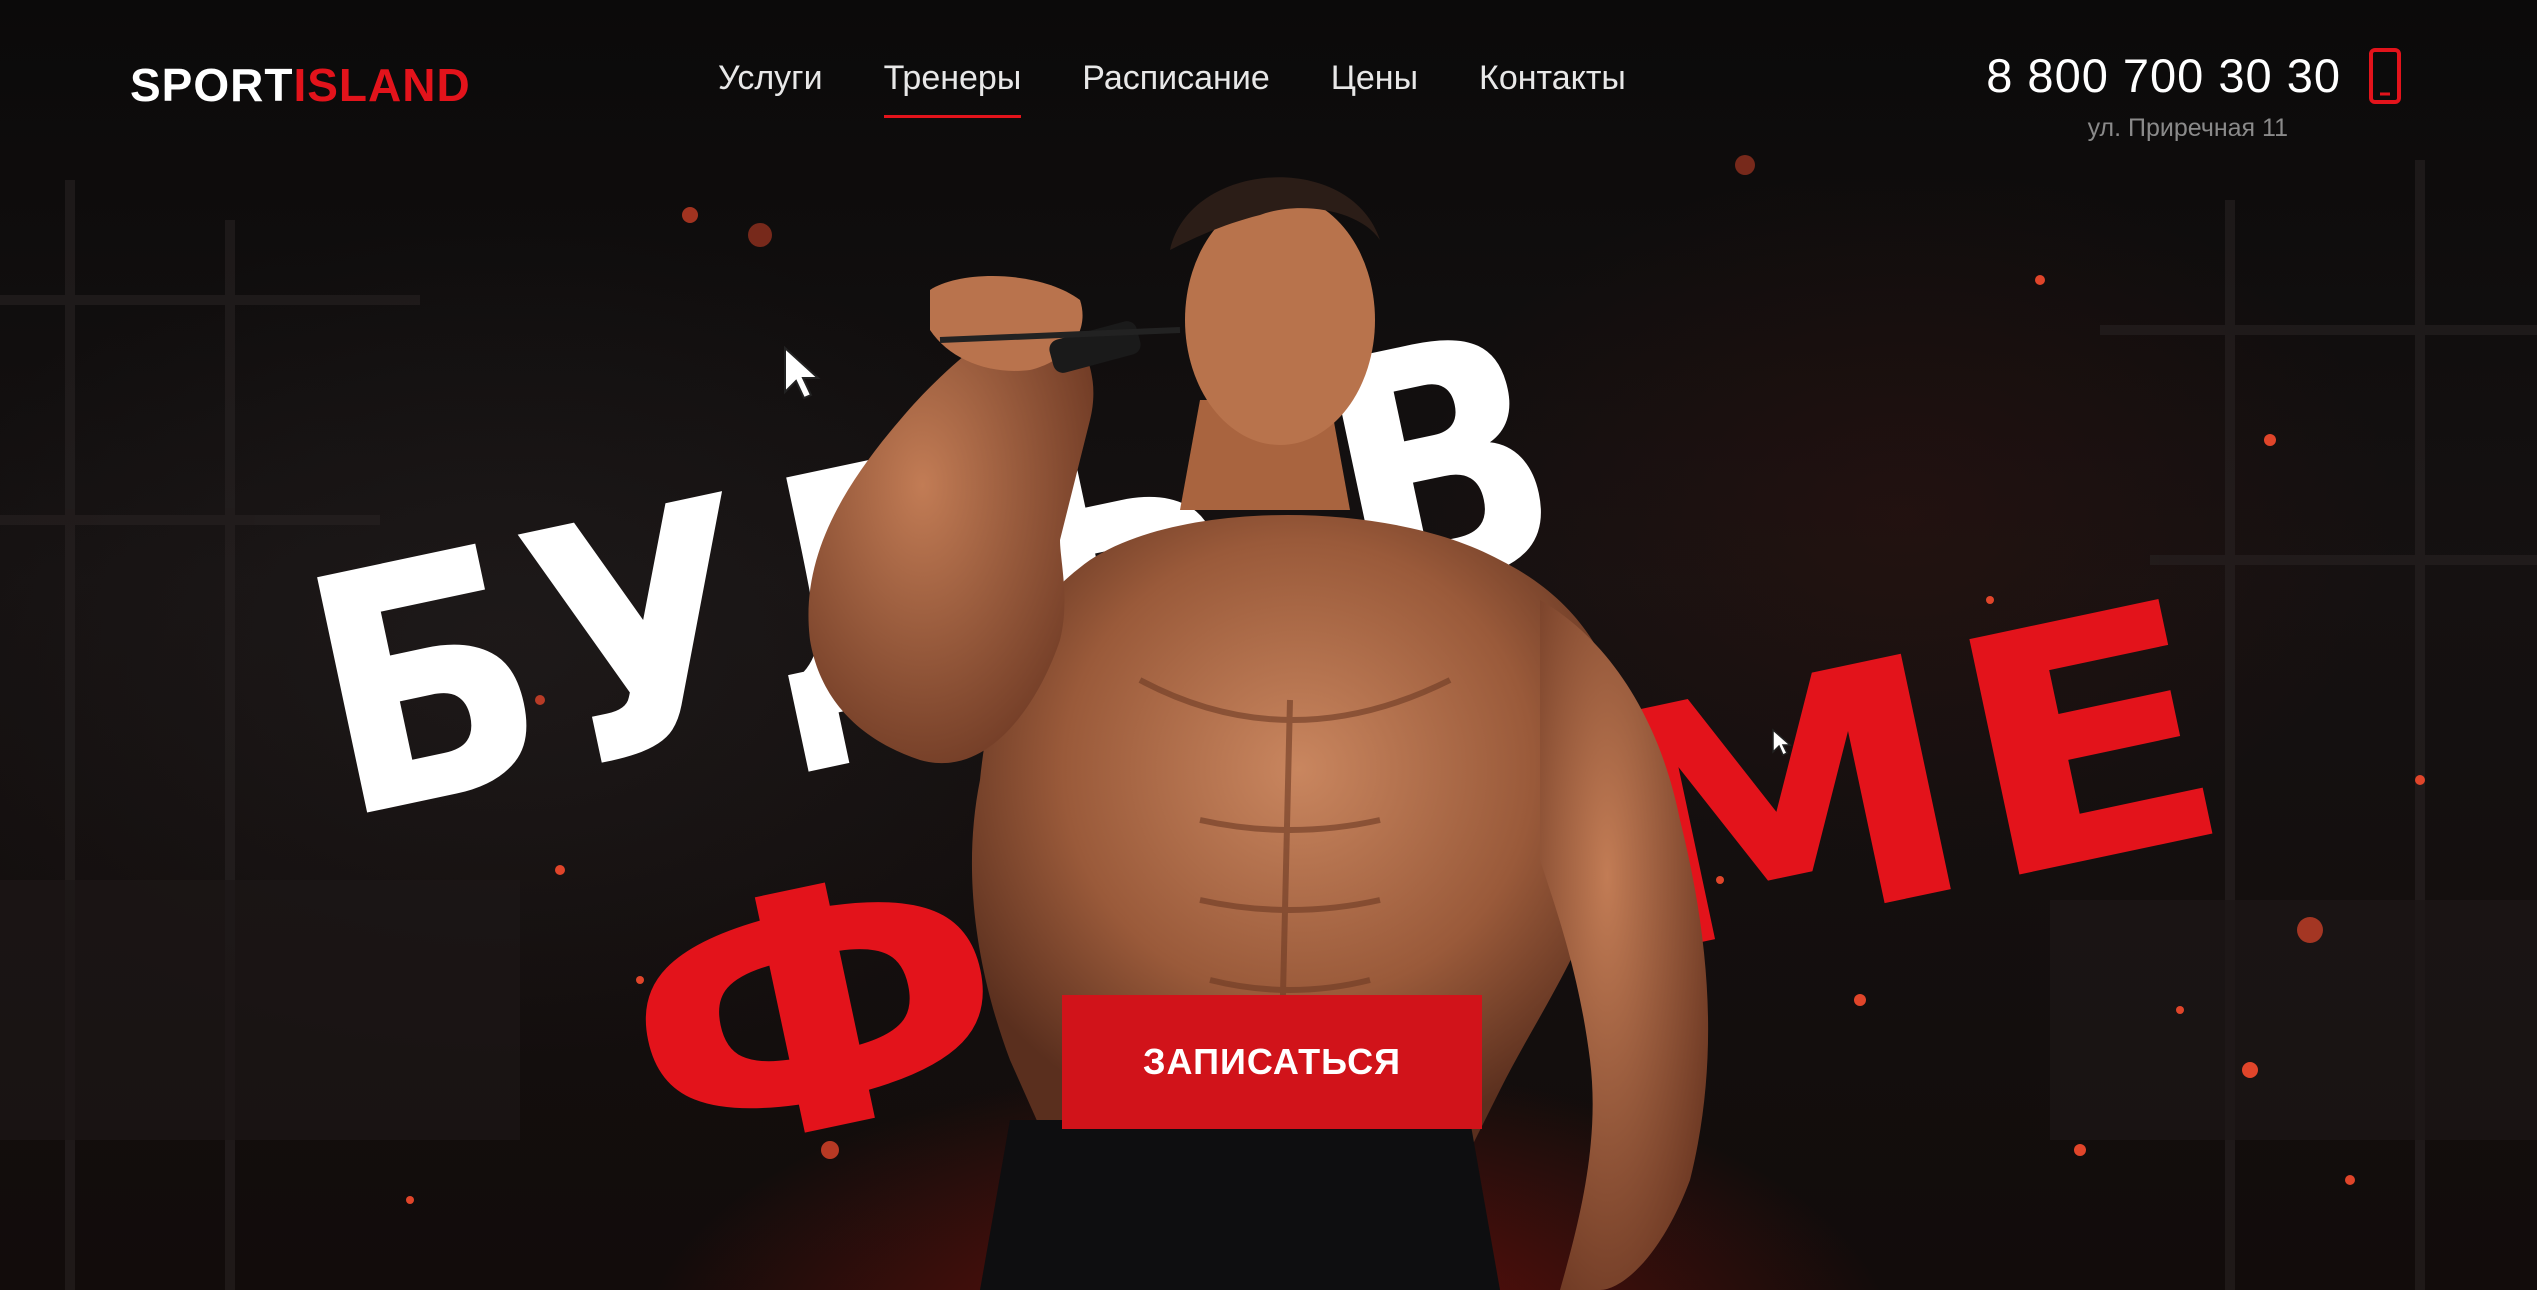 The width and height of the screenshot is (2537, 1290). Describe the element at coordinates (1272, 1062) in the screenshot. I see `signup-button: ЗАПИСАТЬСЯ` at that location.